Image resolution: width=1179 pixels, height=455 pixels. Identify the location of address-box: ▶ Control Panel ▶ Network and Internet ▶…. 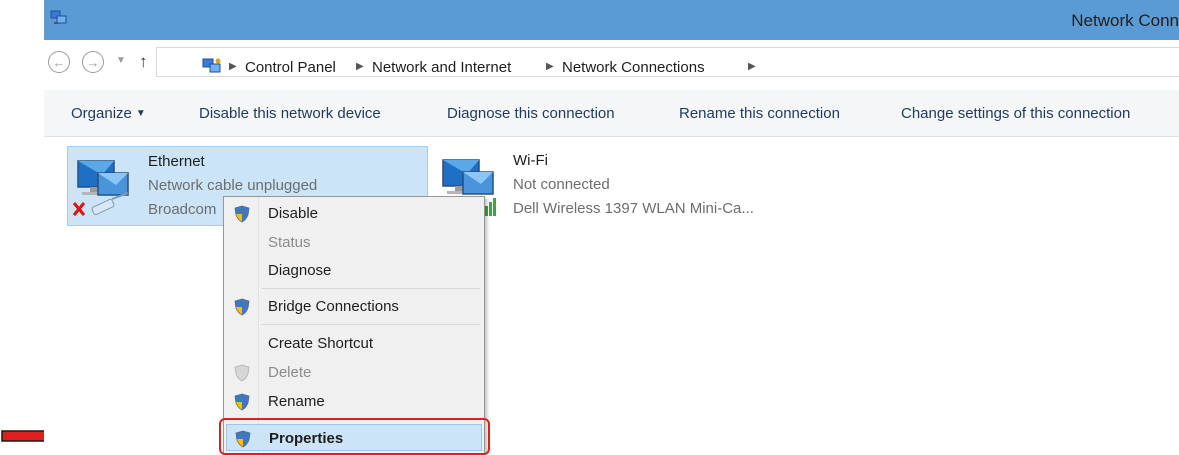
(667, 62).